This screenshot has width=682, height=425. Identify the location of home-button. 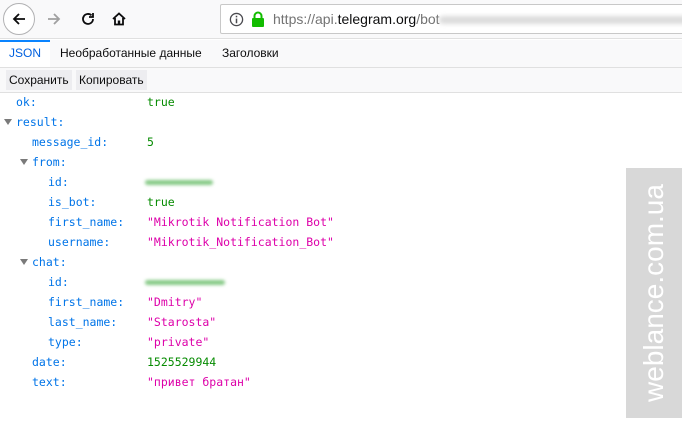
(119, 19).